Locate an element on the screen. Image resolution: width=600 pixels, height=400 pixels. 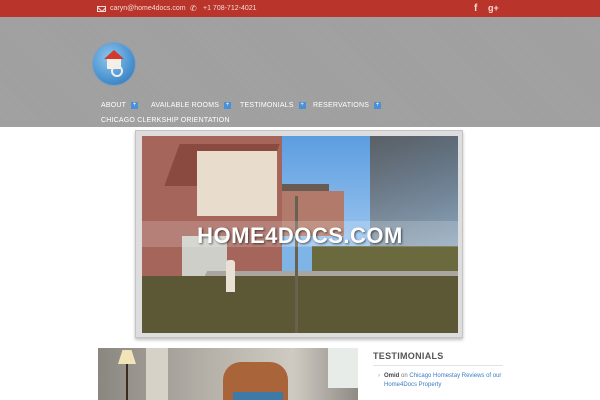
email-text: caryn@home4docs.com is located at coordinates (148, 8).